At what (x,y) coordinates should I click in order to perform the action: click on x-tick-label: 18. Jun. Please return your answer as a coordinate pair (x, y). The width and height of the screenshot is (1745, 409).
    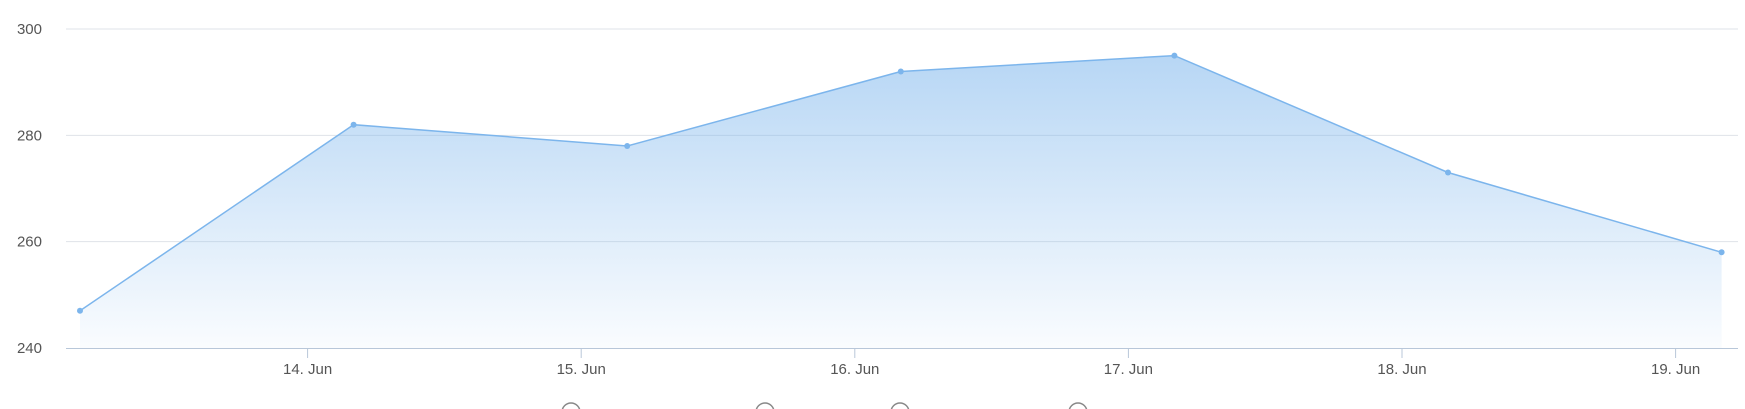
    Looking at the image, I should click on (1401, 369).